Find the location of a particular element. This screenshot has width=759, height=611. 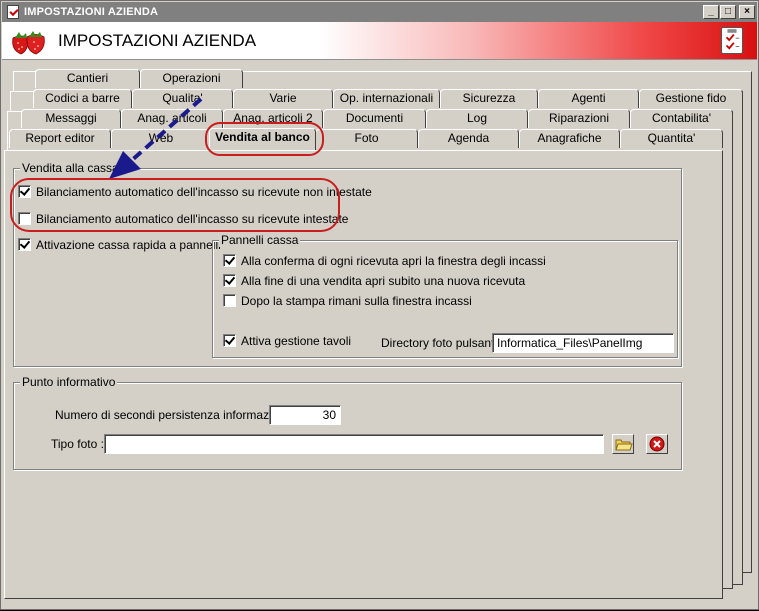

header-title: IMPOSTAZIONI AZIENDA is located at coordinates (157, 40).